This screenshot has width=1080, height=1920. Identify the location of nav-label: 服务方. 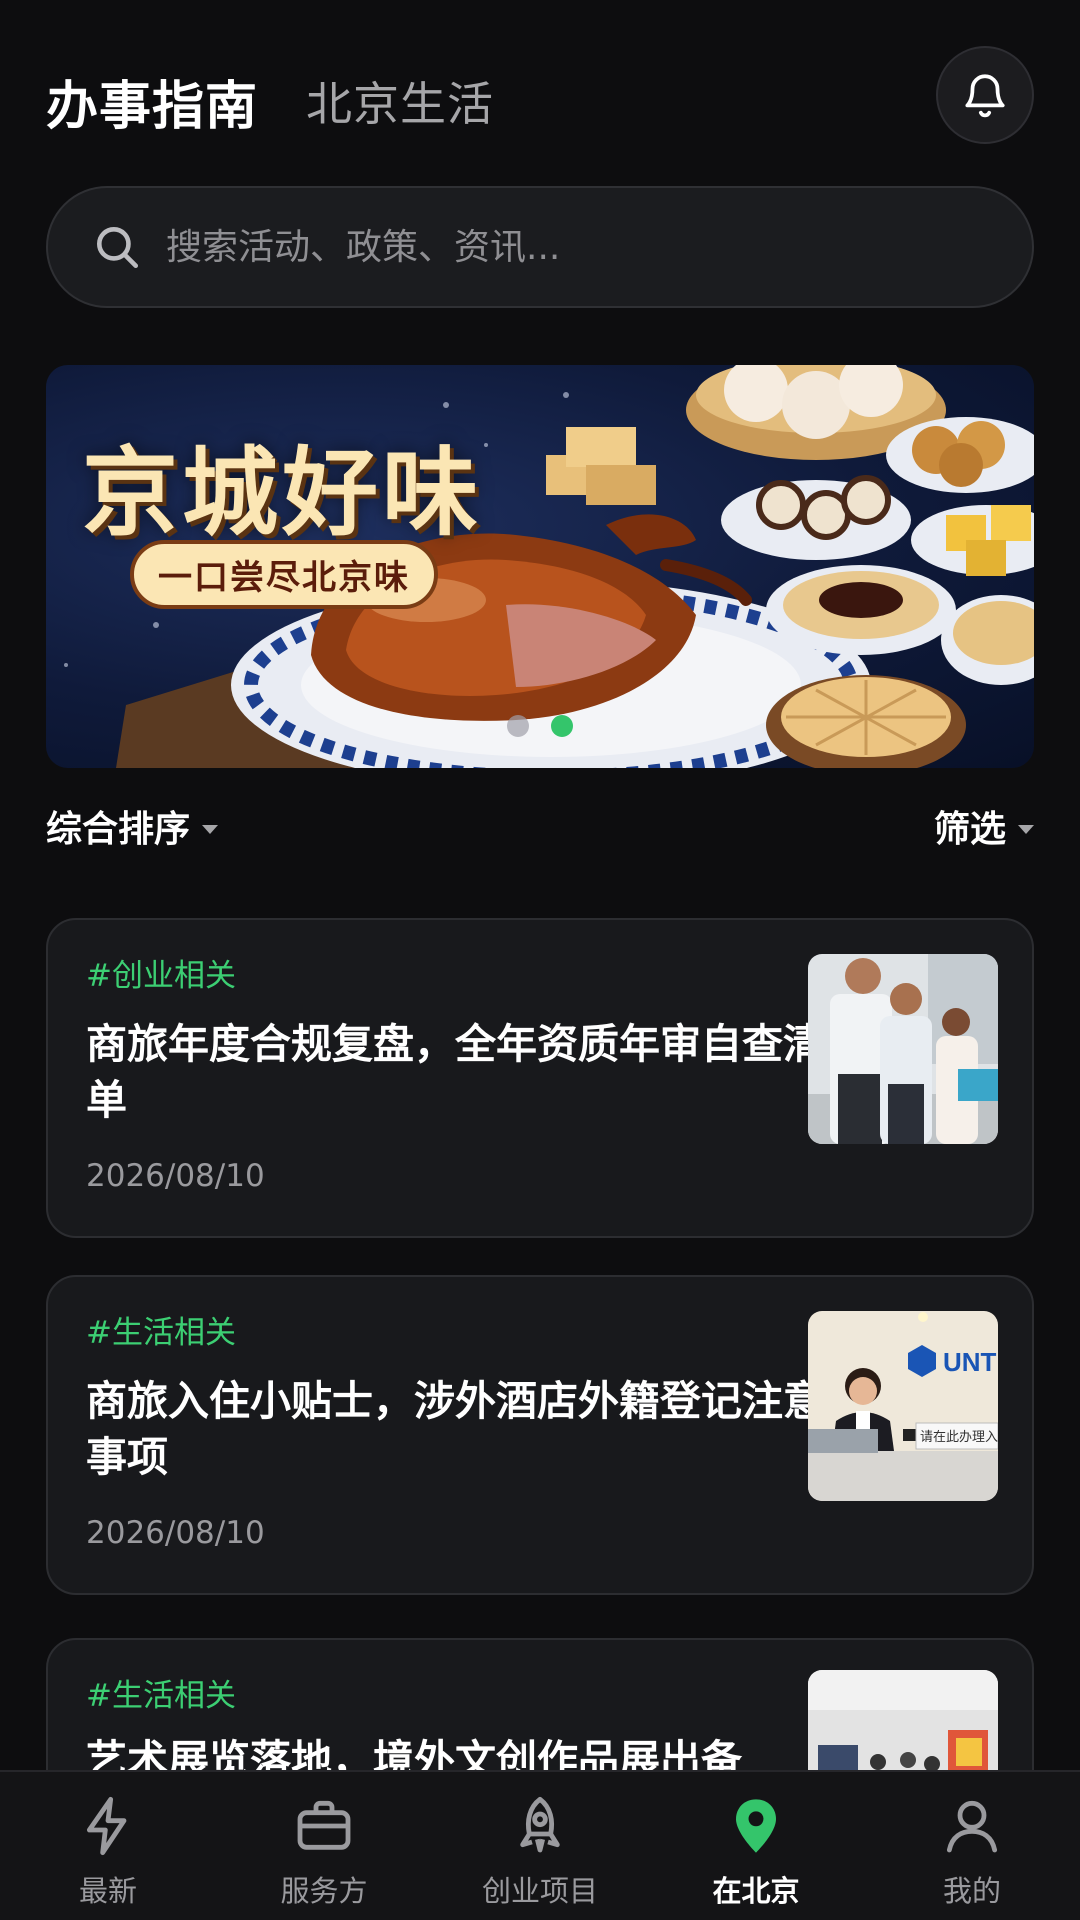
(324, 1891).